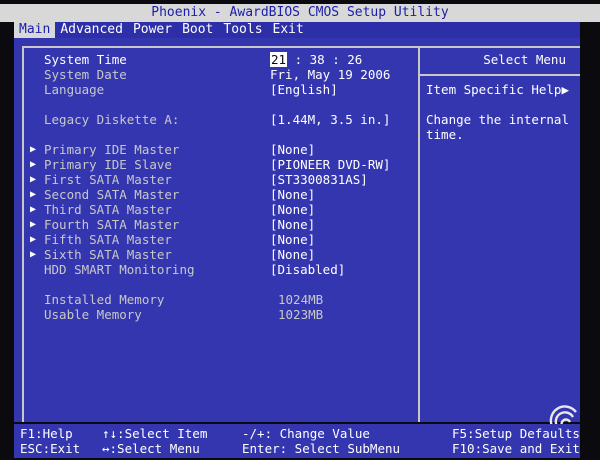 Image resolution: width=600 pixels, height=460 pixels. I want to click on menu-bar: Main Advanced Power Boot Tools Exit, so click(297, 30).